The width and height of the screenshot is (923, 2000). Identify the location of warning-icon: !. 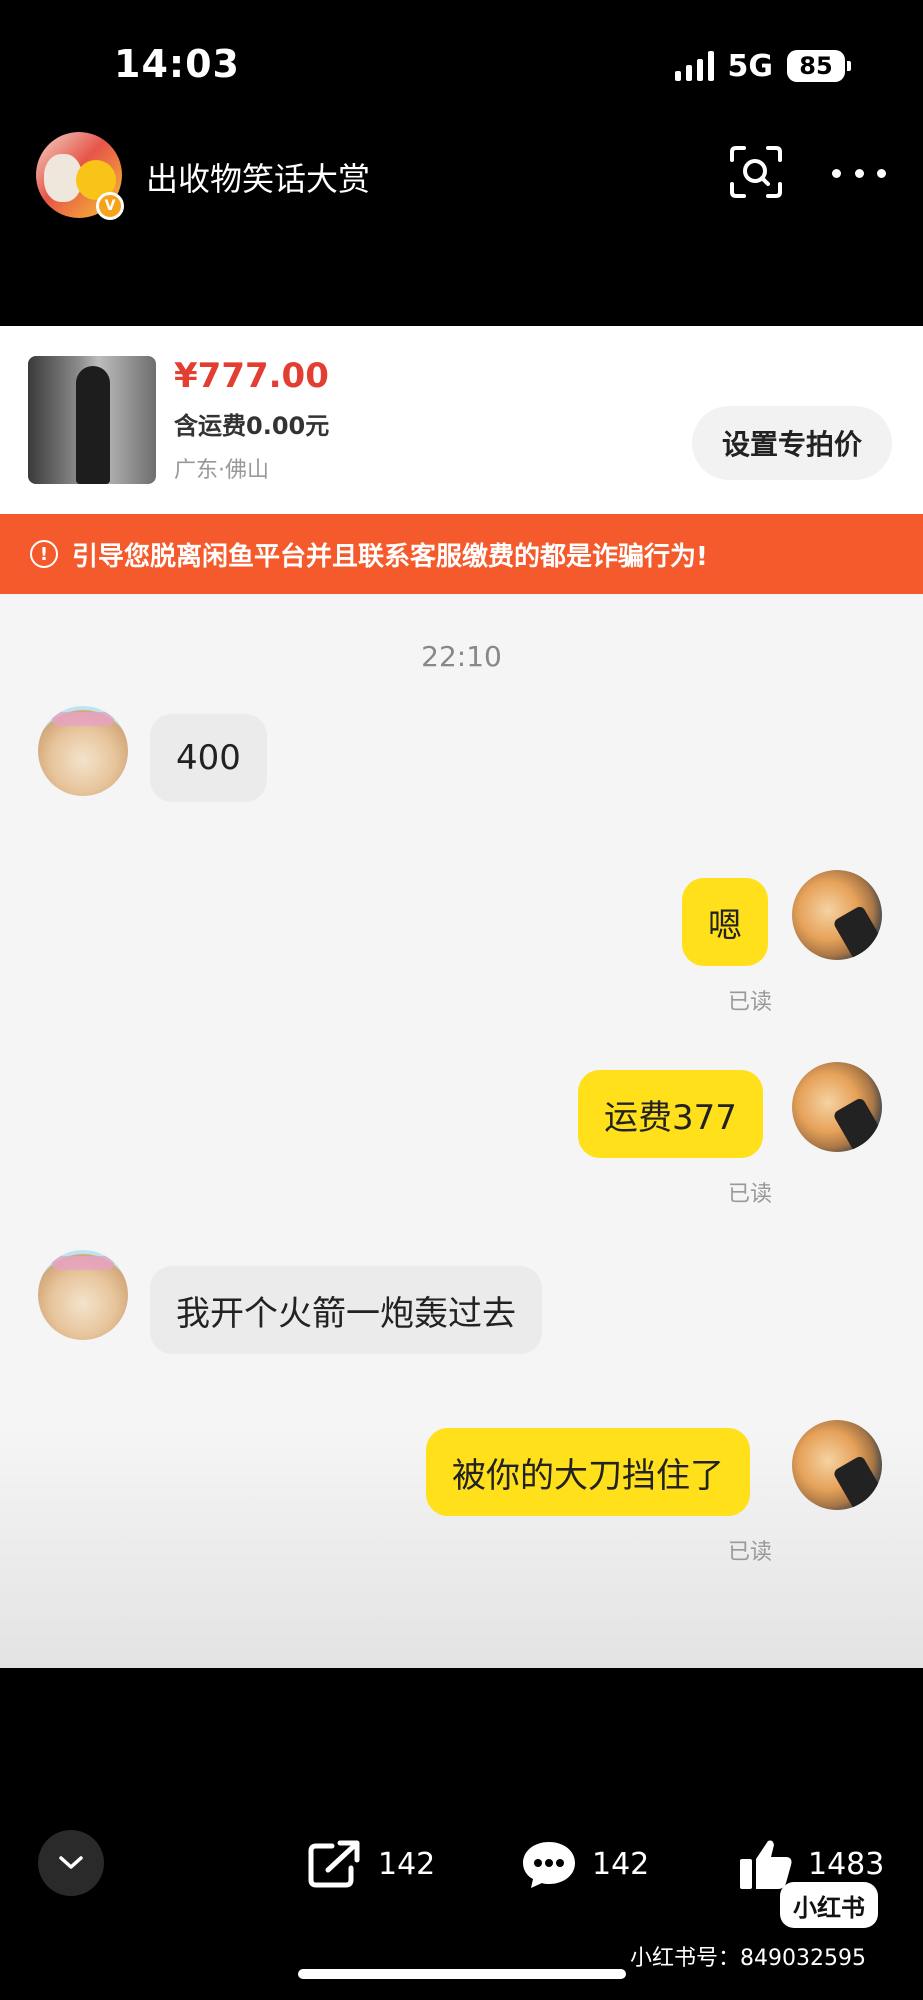
(44, 554).